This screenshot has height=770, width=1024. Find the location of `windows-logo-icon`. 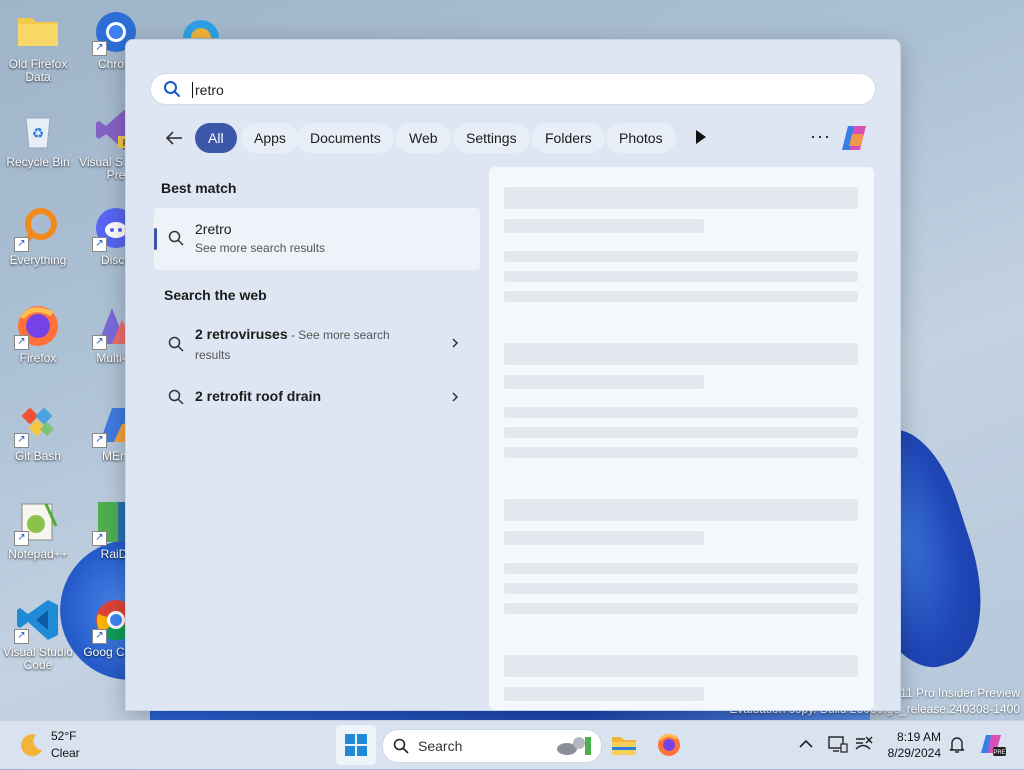

windows-logo-icon is located at coordinates (356, 745).